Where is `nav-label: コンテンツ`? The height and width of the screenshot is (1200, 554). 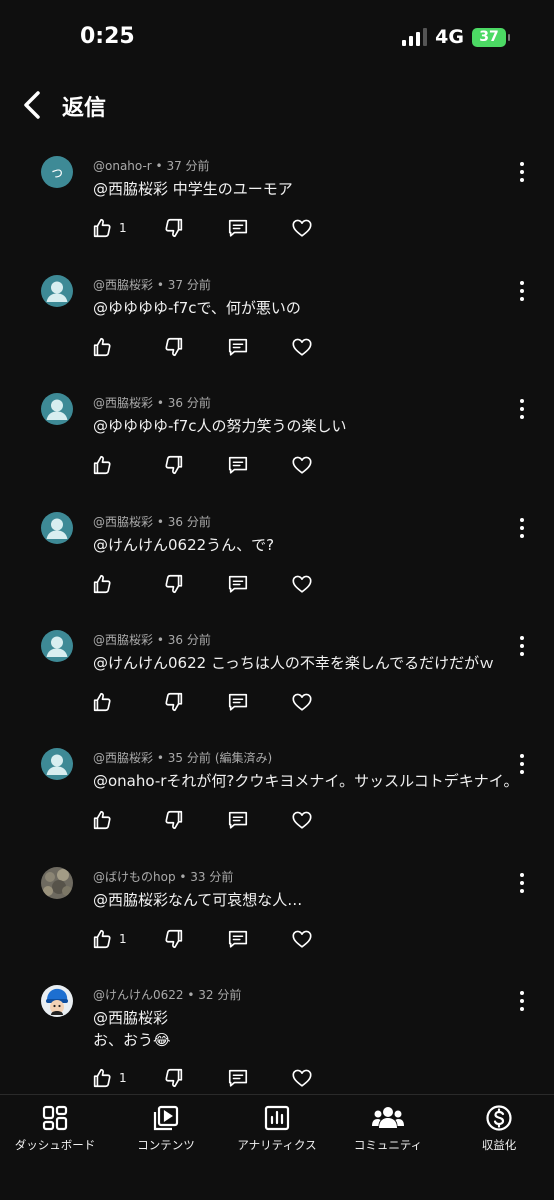
nav-label: コンテンツ is located at coordinates (166, 1145).